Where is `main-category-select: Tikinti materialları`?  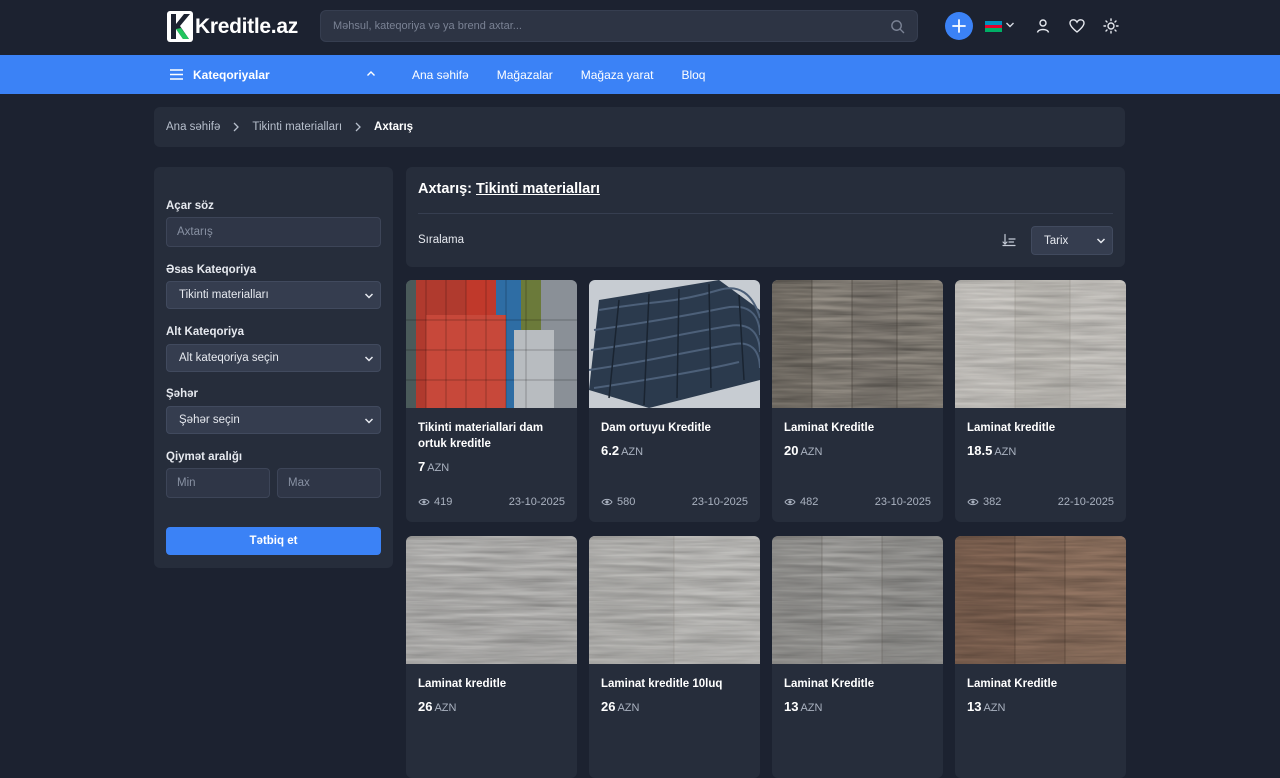
main-category-select: Tikinti materialları is located at coordinates (273, 295).